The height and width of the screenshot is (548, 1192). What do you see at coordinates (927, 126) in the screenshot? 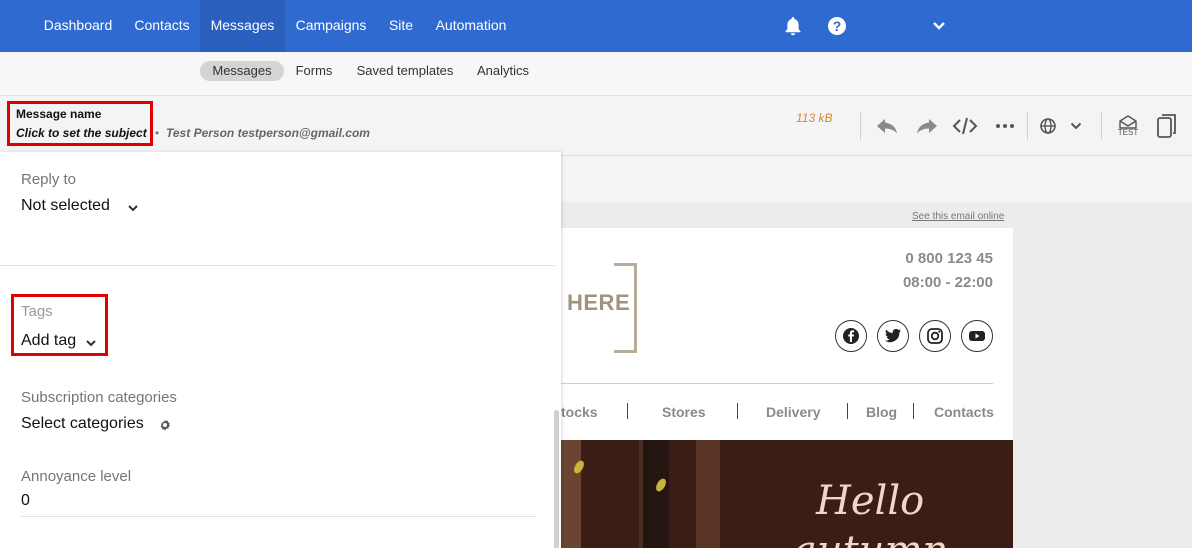
I see `redo-icon` at bounding box center [927, 126].